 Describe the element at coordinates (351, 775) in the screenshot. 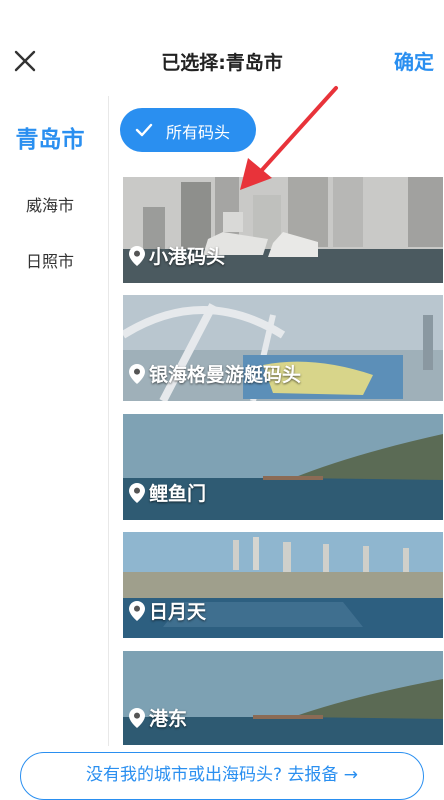

I see `arrow-right-icon: →` at that location.